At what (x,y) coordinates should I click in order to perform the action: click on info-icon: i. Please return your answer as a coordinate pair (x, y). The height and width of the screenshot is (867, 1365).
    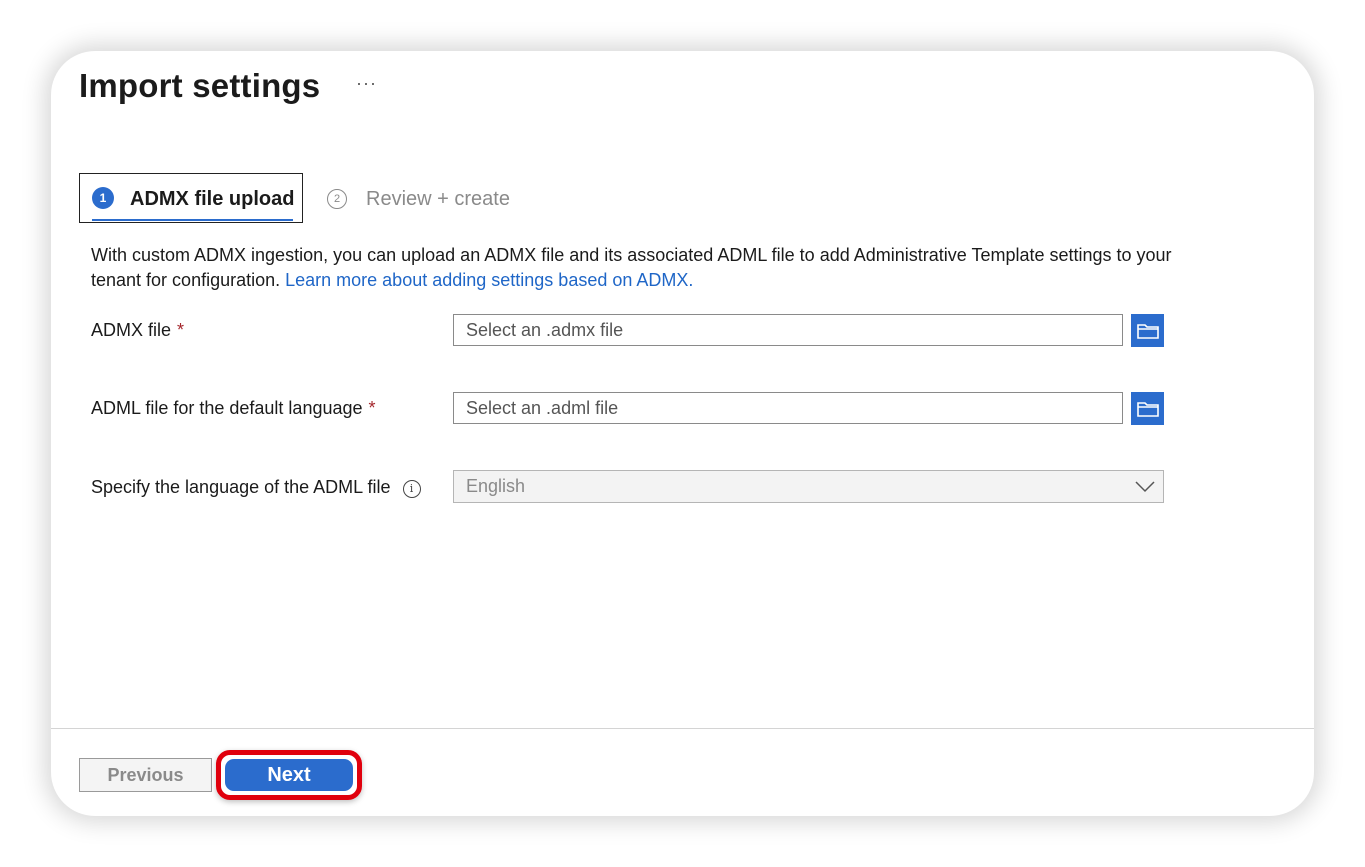
    Looking at the image, I should click on (411, 489).